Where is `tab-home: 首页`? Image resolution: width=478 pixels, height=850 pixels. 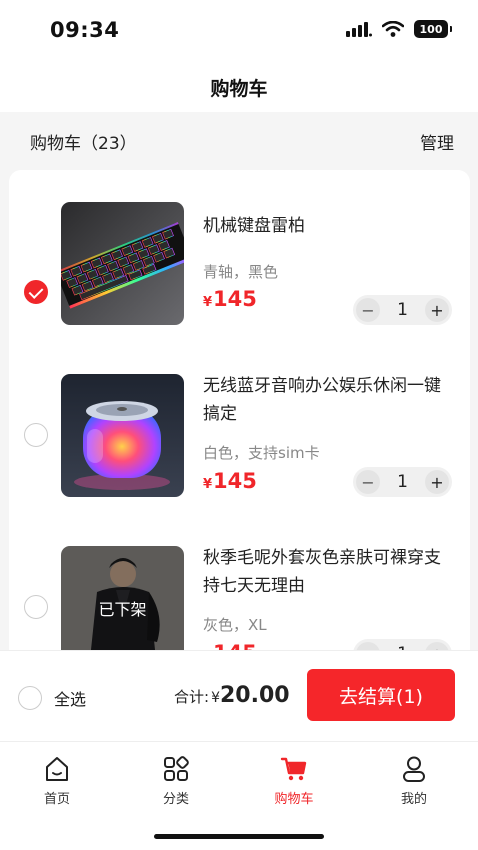
tab-home: 首页 is located at coordinates (57, 780).